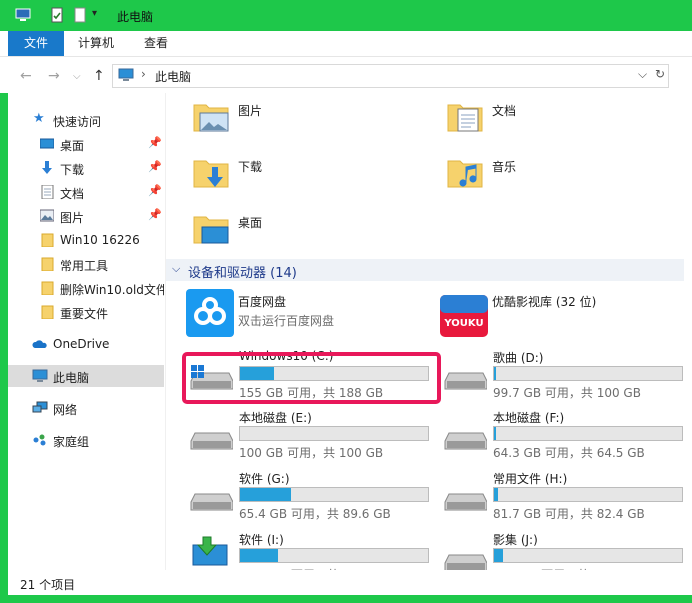 The image size is (692, 603). I want to click on drive-free-space: 100 GB 可用，共 100 GB, so click(311, 453).